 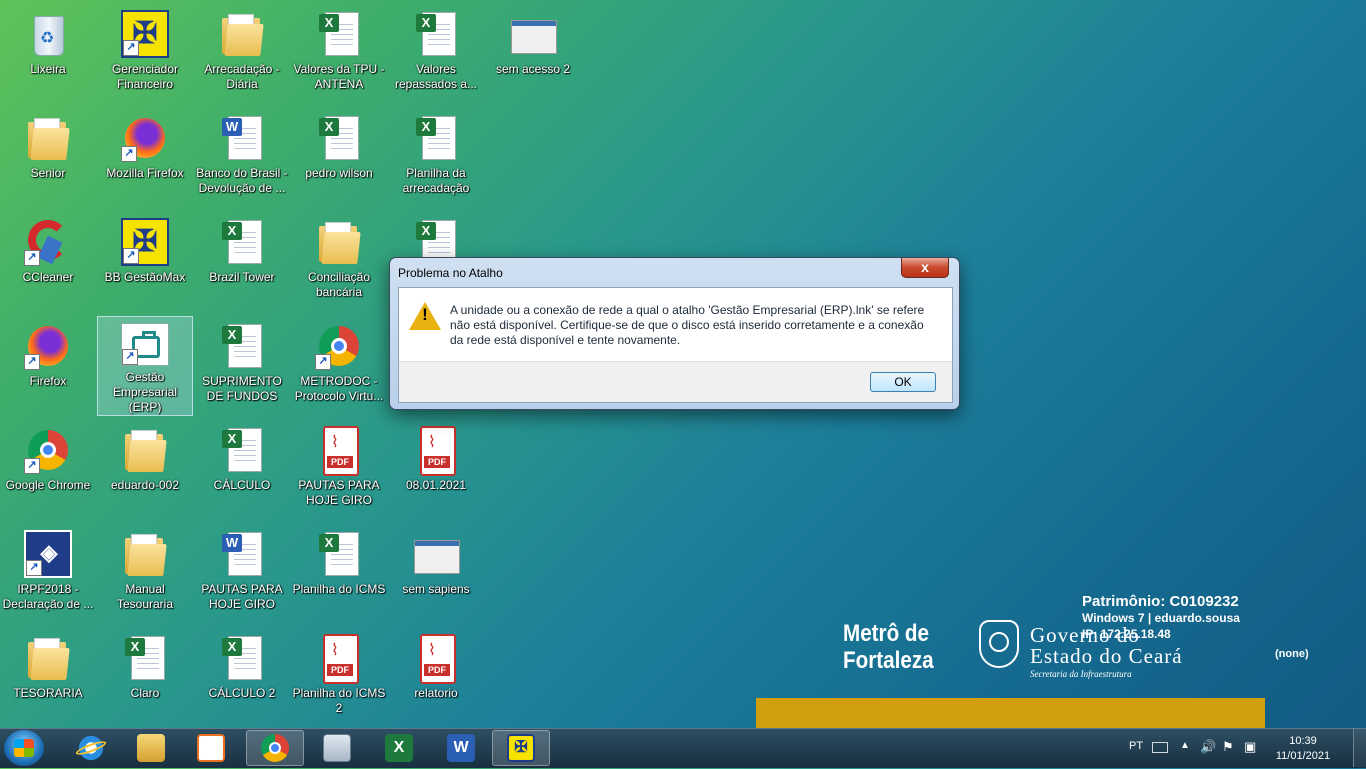 What do you see at coordinates (1359, 748) in the screenshot?
I see `show-desktop-button` at bounding box center [1359, 748].